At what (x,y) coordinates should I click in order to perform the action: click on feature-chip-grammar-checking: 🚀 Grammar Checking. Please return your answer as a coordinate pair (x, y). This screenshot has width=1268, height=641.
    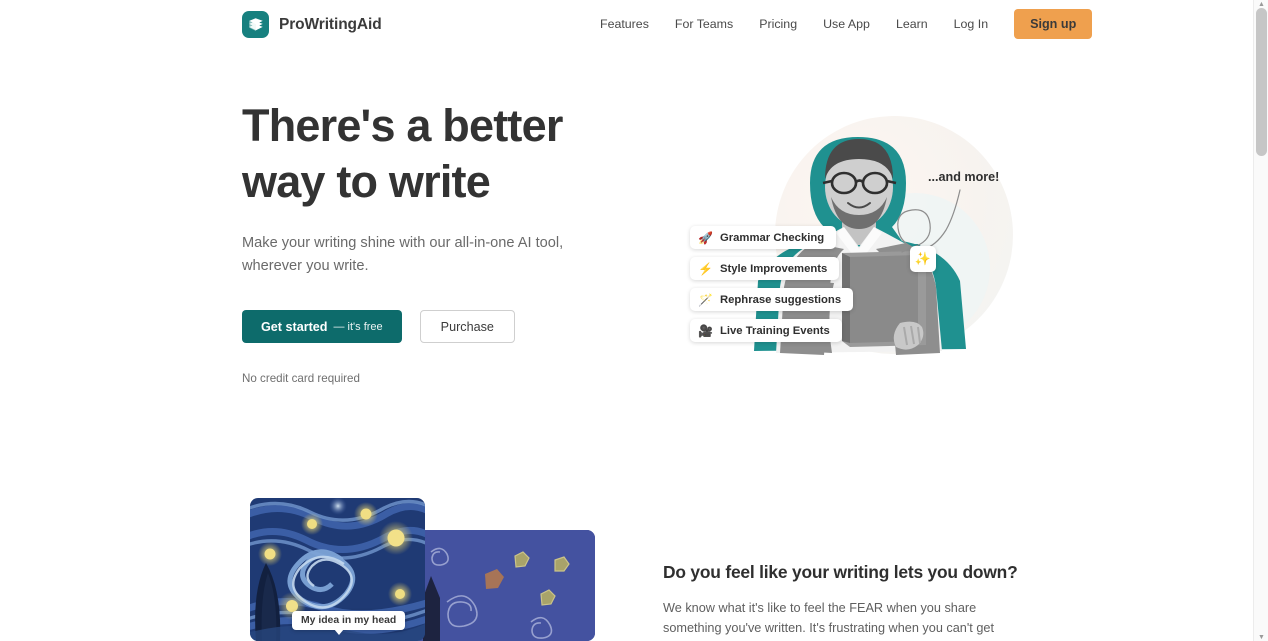
    Looking at the image, I should click on (763, 237).